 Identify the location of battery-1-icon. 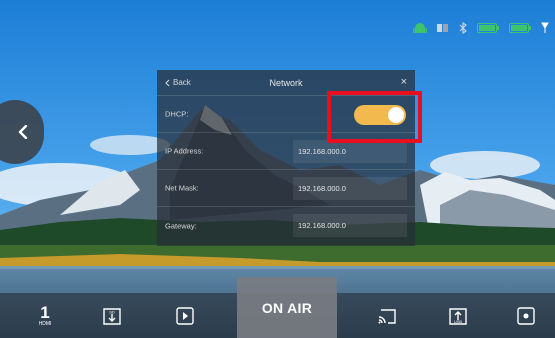
(488, 28).